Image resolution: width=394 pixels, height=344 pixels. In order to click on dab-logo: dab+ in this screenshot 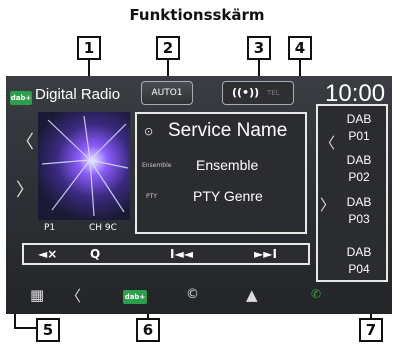, I will do `click(21, 98)`.